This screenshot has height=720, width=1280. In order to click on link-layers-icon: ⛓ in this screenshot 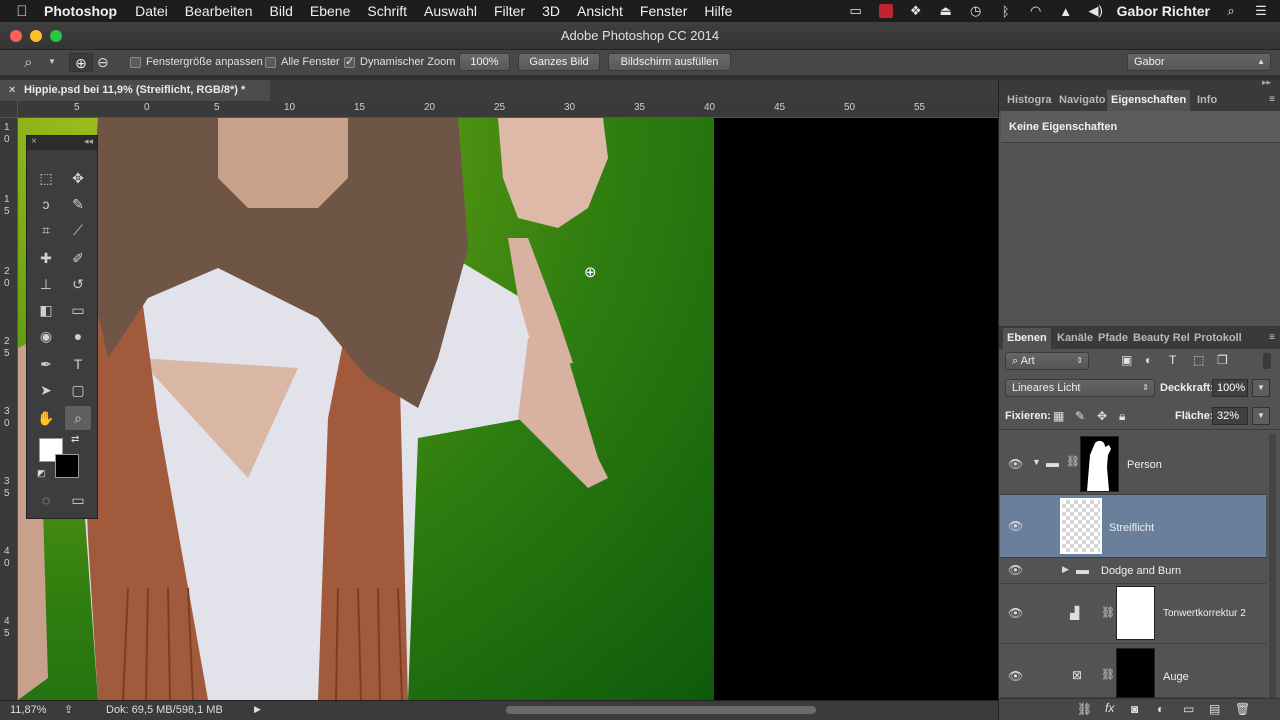, I will do `click(1084, 709)`.